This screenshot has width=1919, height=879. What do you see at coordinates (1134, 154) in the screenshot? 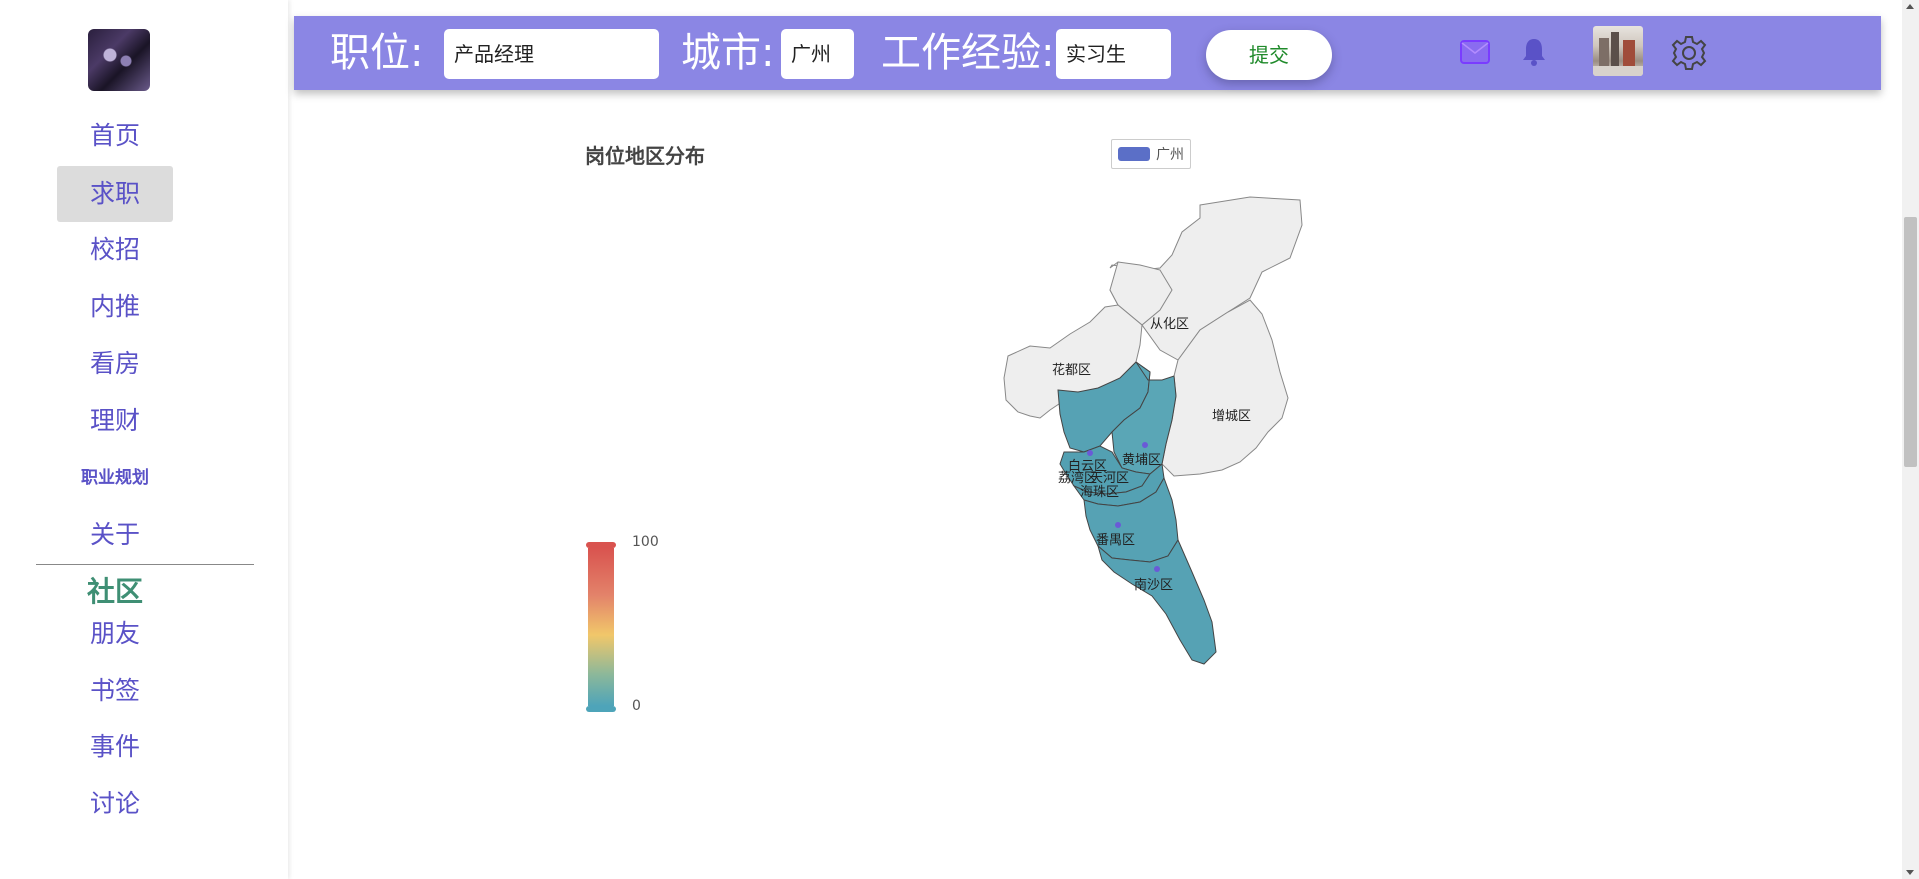
I see `legend-swatch` at bounding box center [1134, 154].